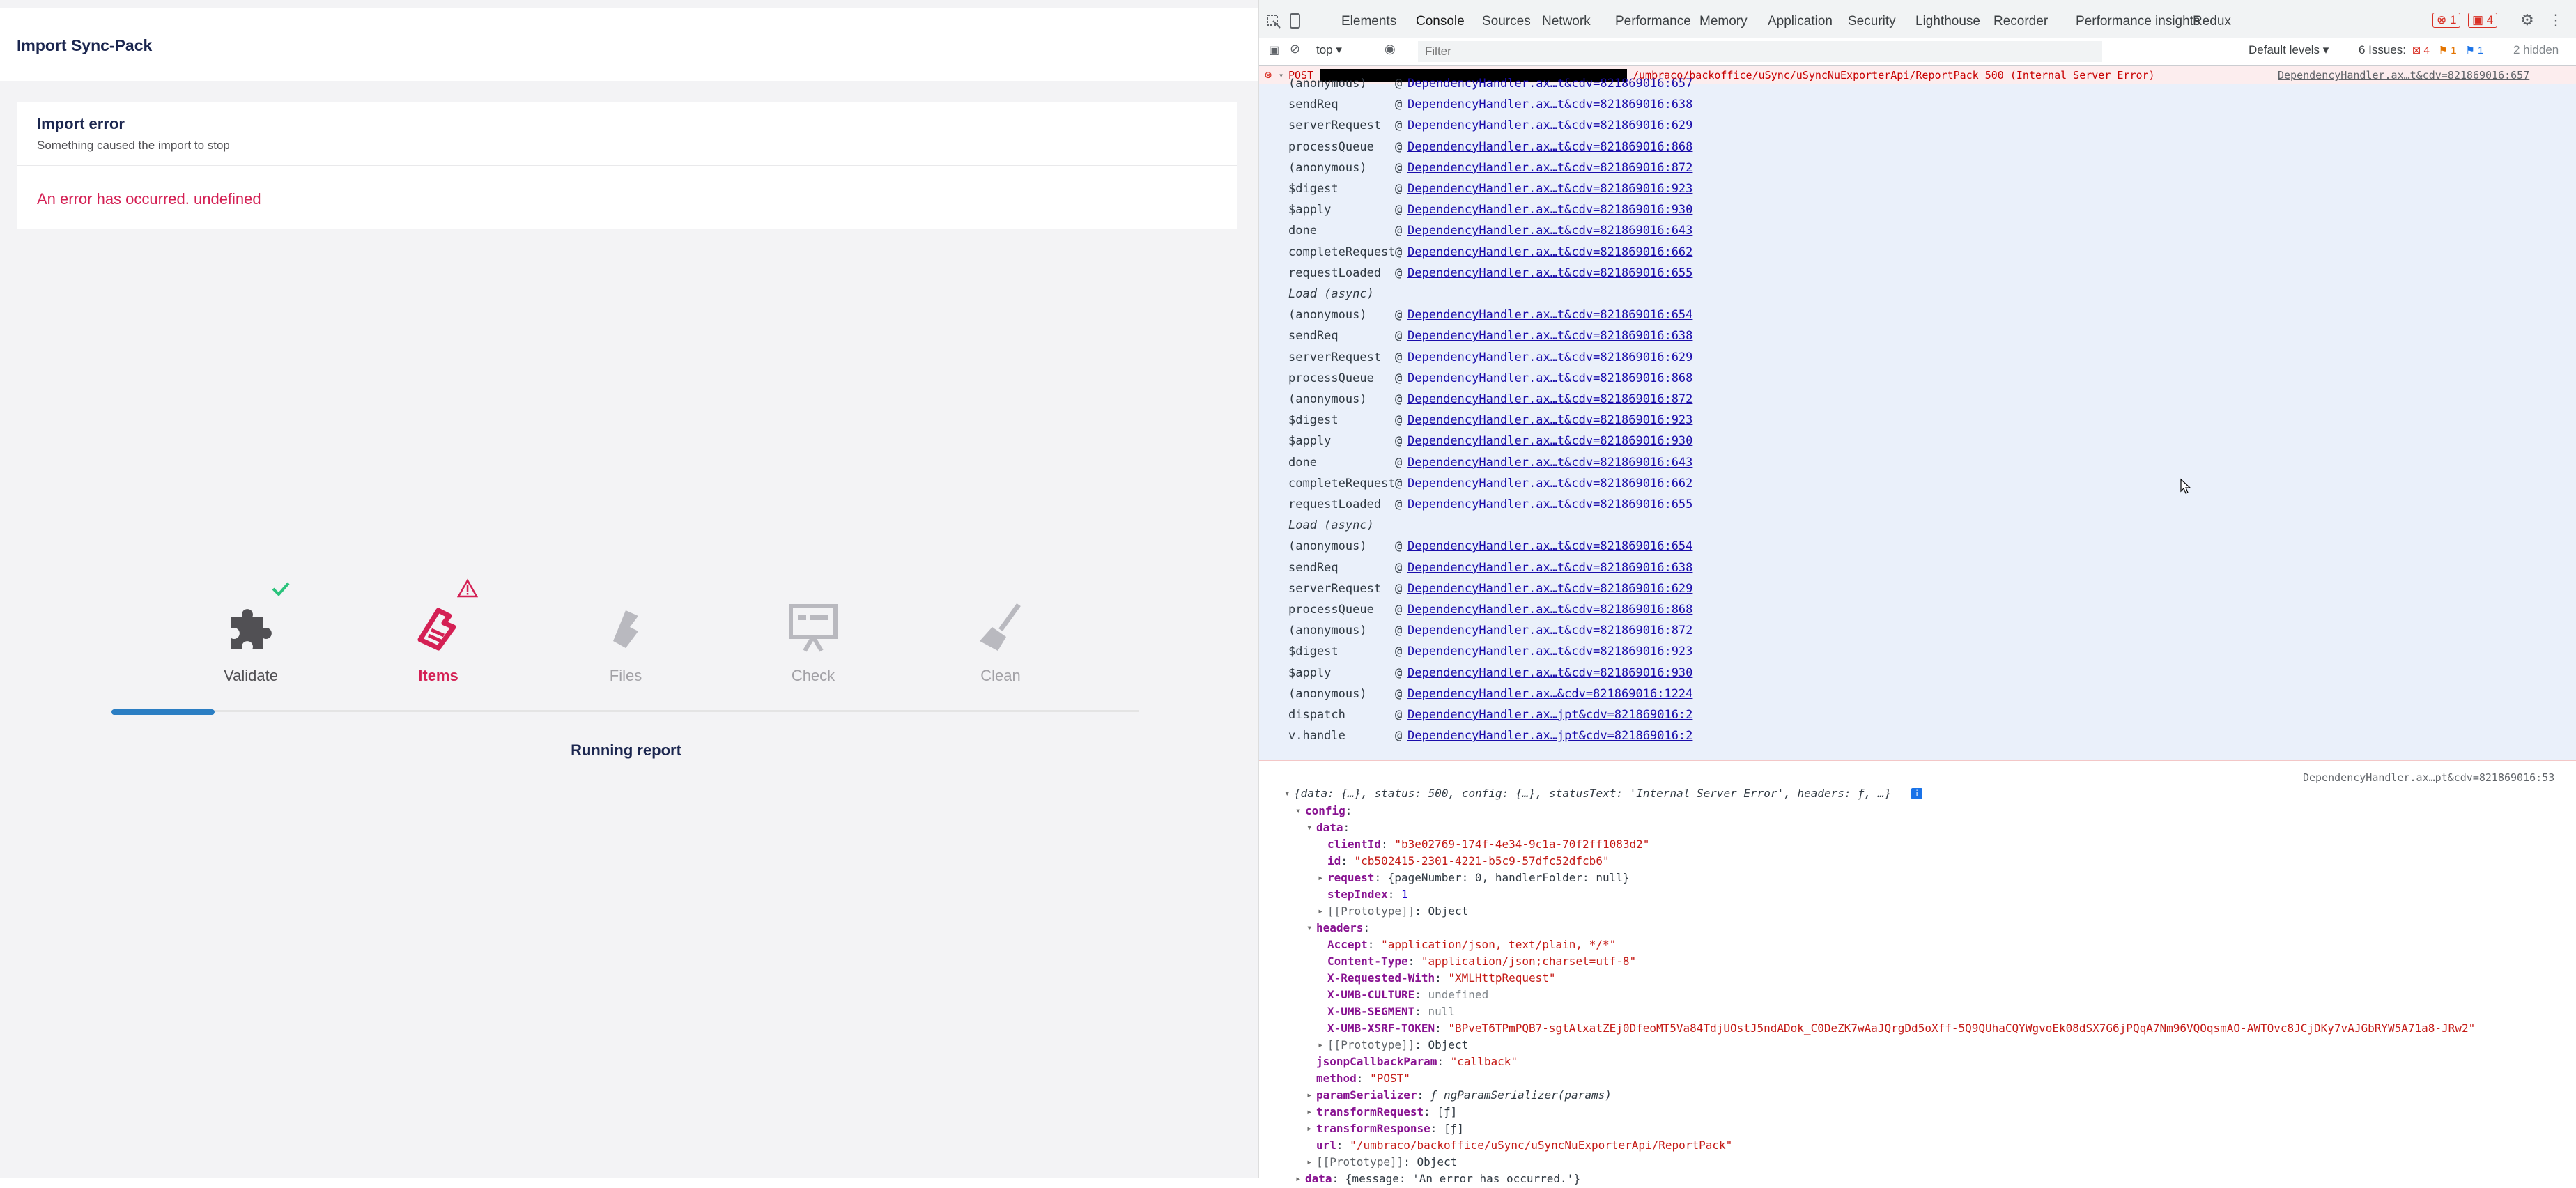 The height and width of the screenshot is (1188, 2576). Describe the element at coordinates (1366, 1095) in the screenshot. I see `property-key: paramSerializer` at that location.